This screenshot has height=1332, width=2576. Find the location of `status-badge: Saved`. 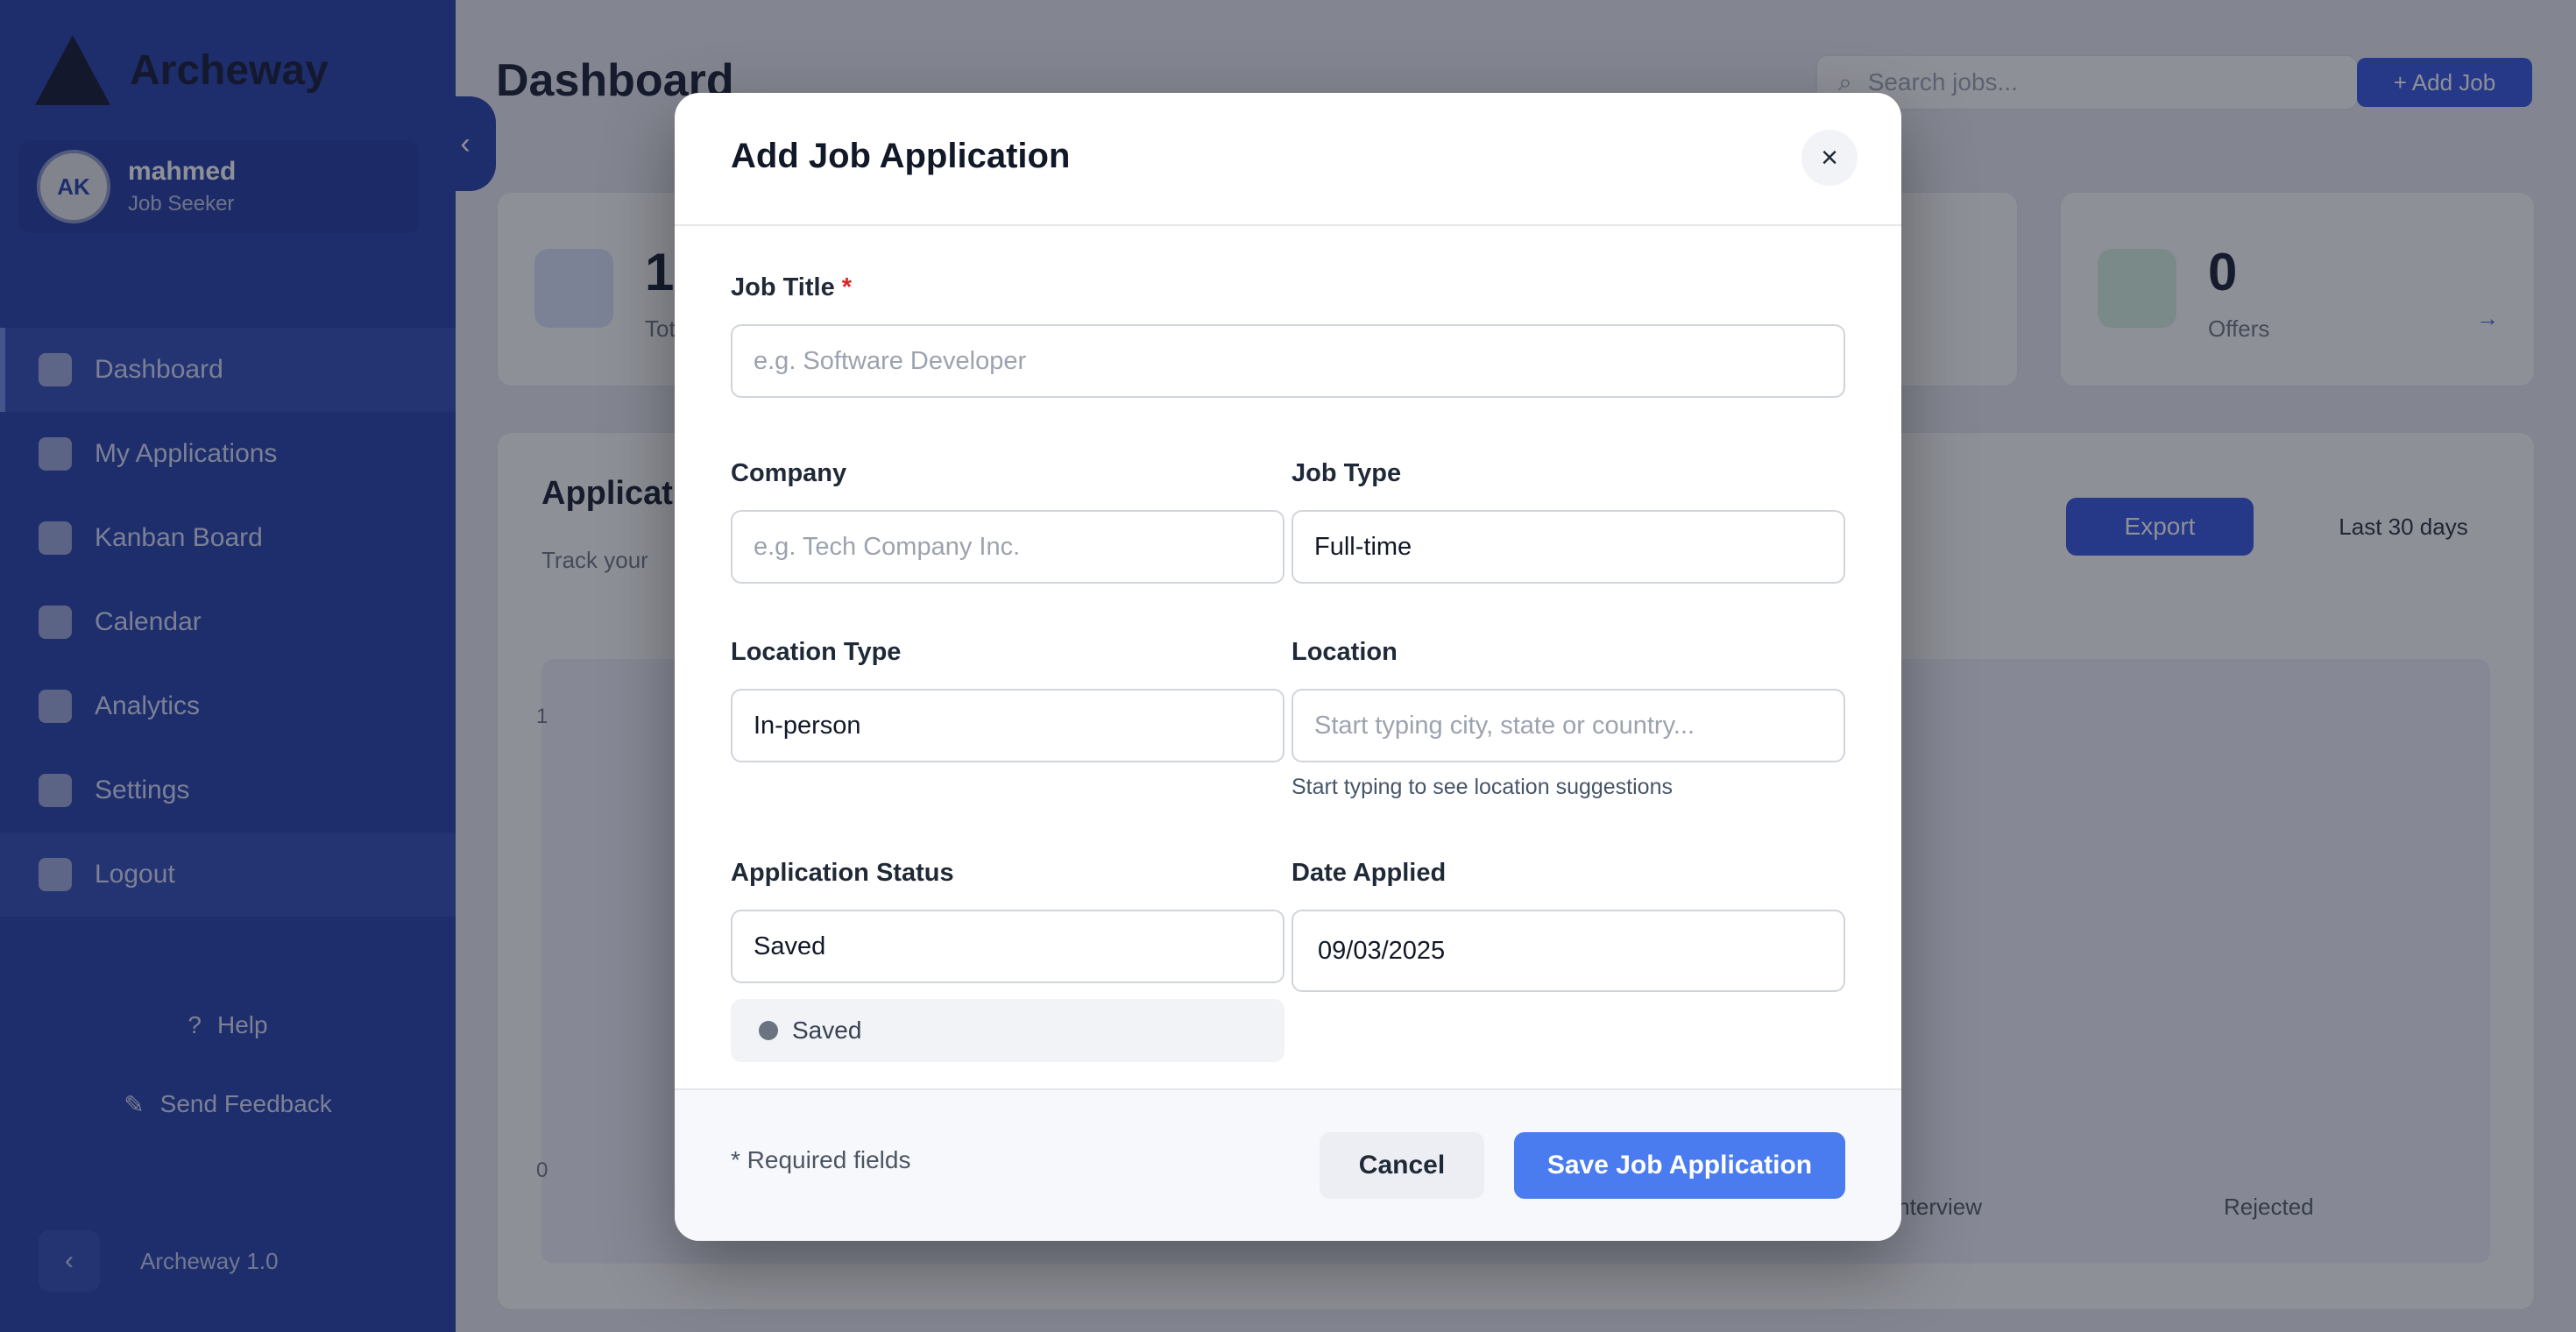

status-badge: Saved is located at coordinates (1007, 1030).